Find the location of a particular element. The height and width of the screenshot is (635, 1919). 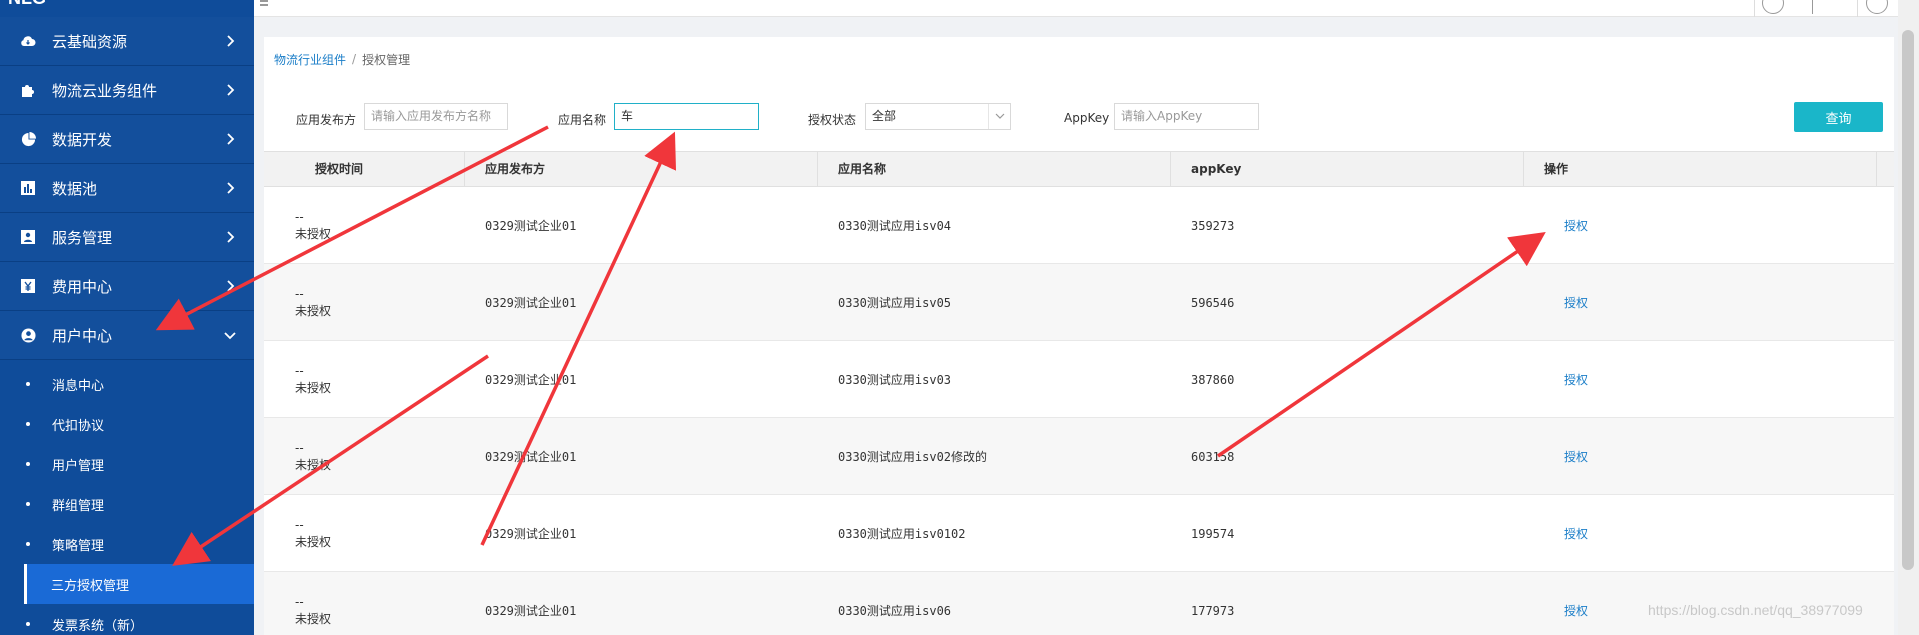

yen-icon is located at coordinates (28, 286).